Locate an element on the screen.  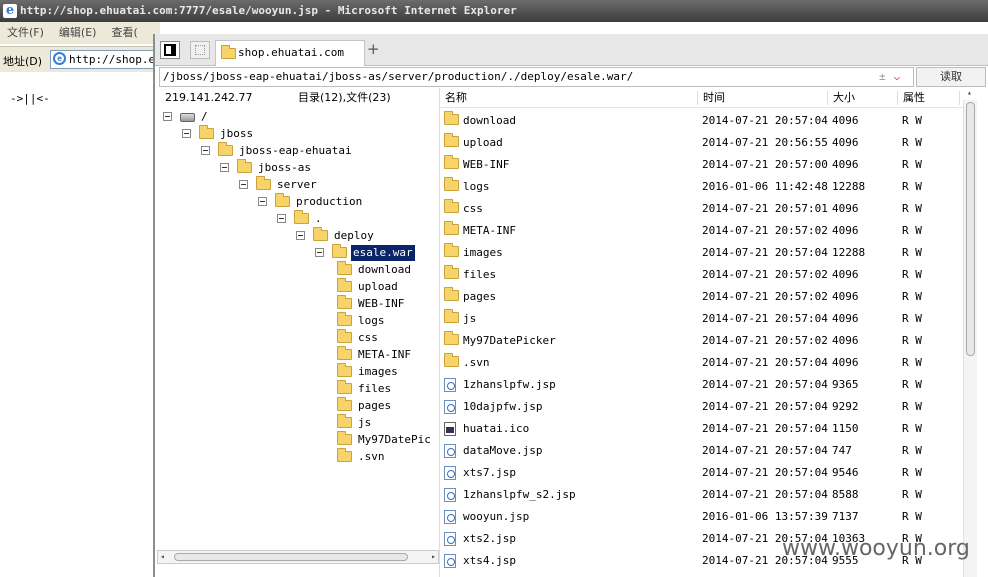
file-size: 9365 is located at coordinates (845, 384).